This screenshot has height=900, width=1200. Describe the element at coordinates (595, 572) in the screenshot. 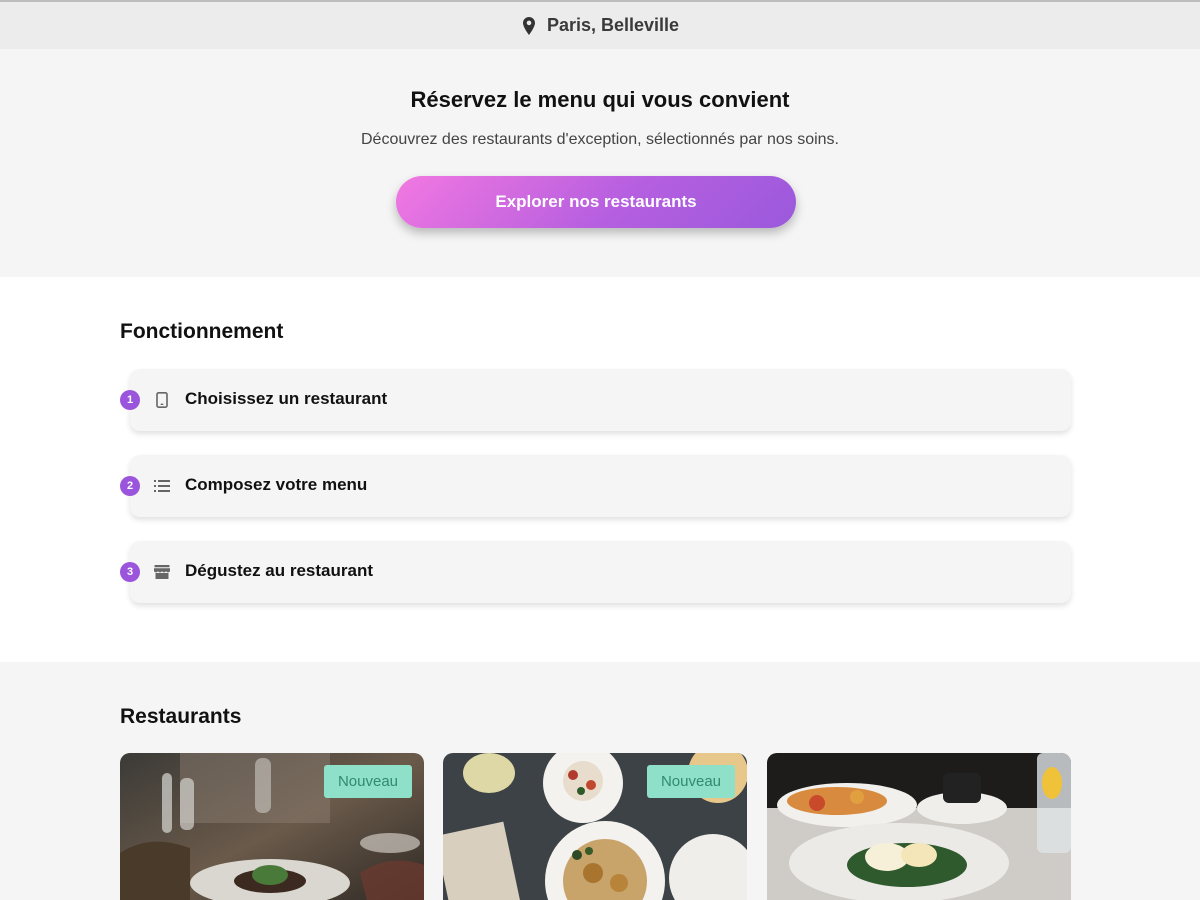

I see `step-dine-at-restaurant: 3 Dégustez au restaurant` at that location.